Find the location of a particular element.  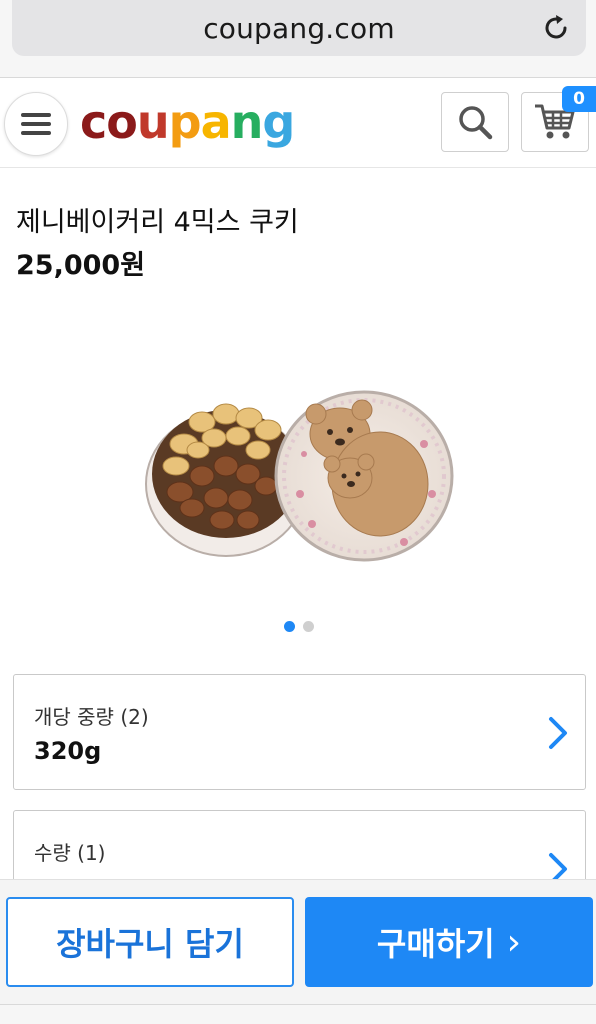

browser-bar: coupang.com is located at coordinates (298, 39).